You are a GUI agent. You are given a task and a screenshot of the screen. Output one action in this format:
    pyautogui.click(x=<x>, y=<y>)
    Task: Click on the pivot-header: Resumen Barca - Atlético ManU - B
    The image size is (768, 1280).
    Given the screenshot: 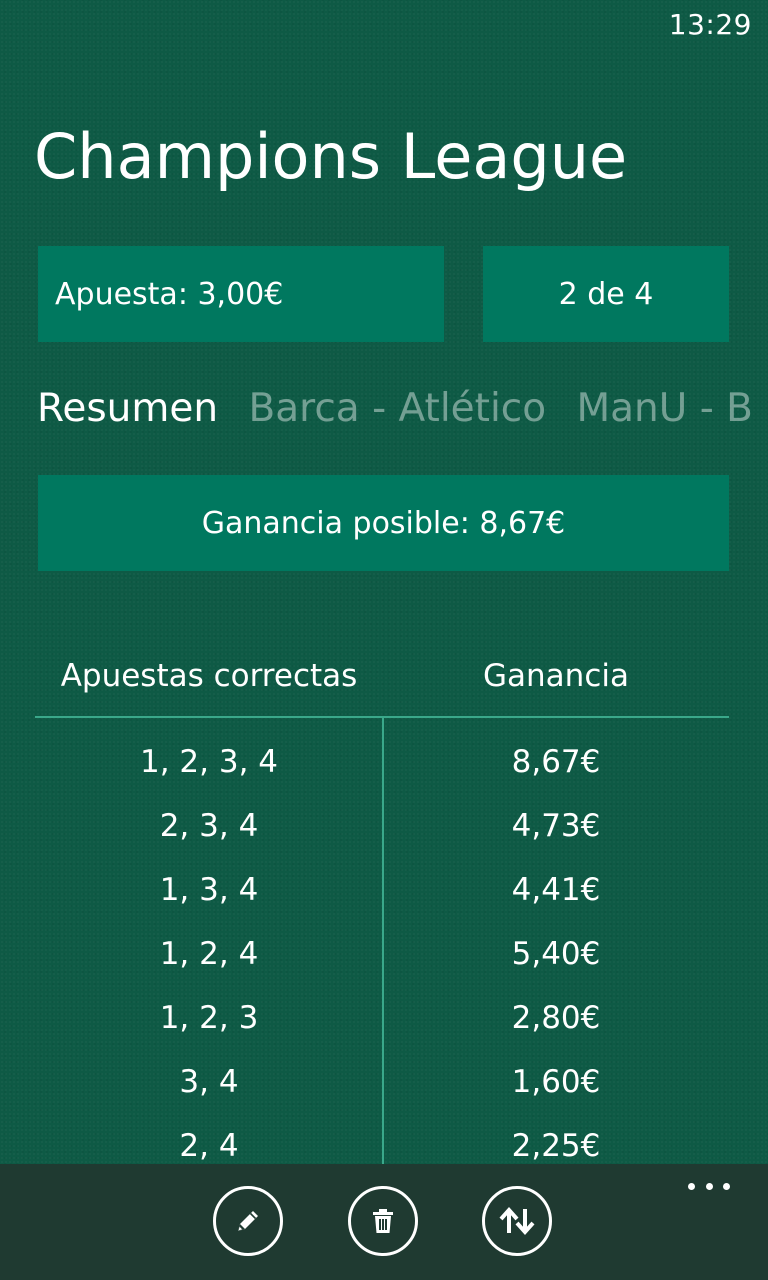 What is the action you would take?
    pyautogui.click(x=402, y=413)
    